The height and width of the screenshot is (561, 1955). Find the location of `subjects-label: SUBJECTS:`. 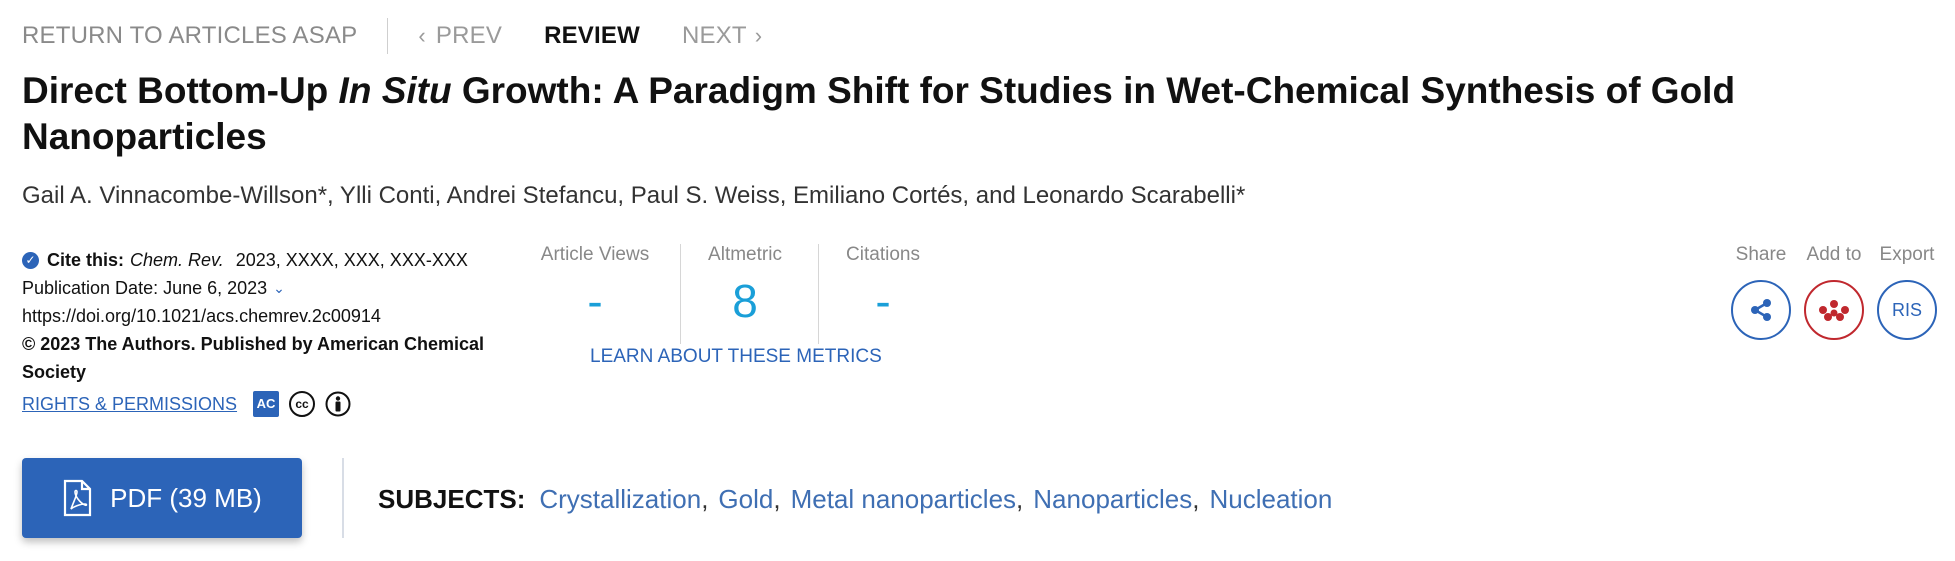

subjects-label: SUBJECTS: is located at coordinates (452, 499).